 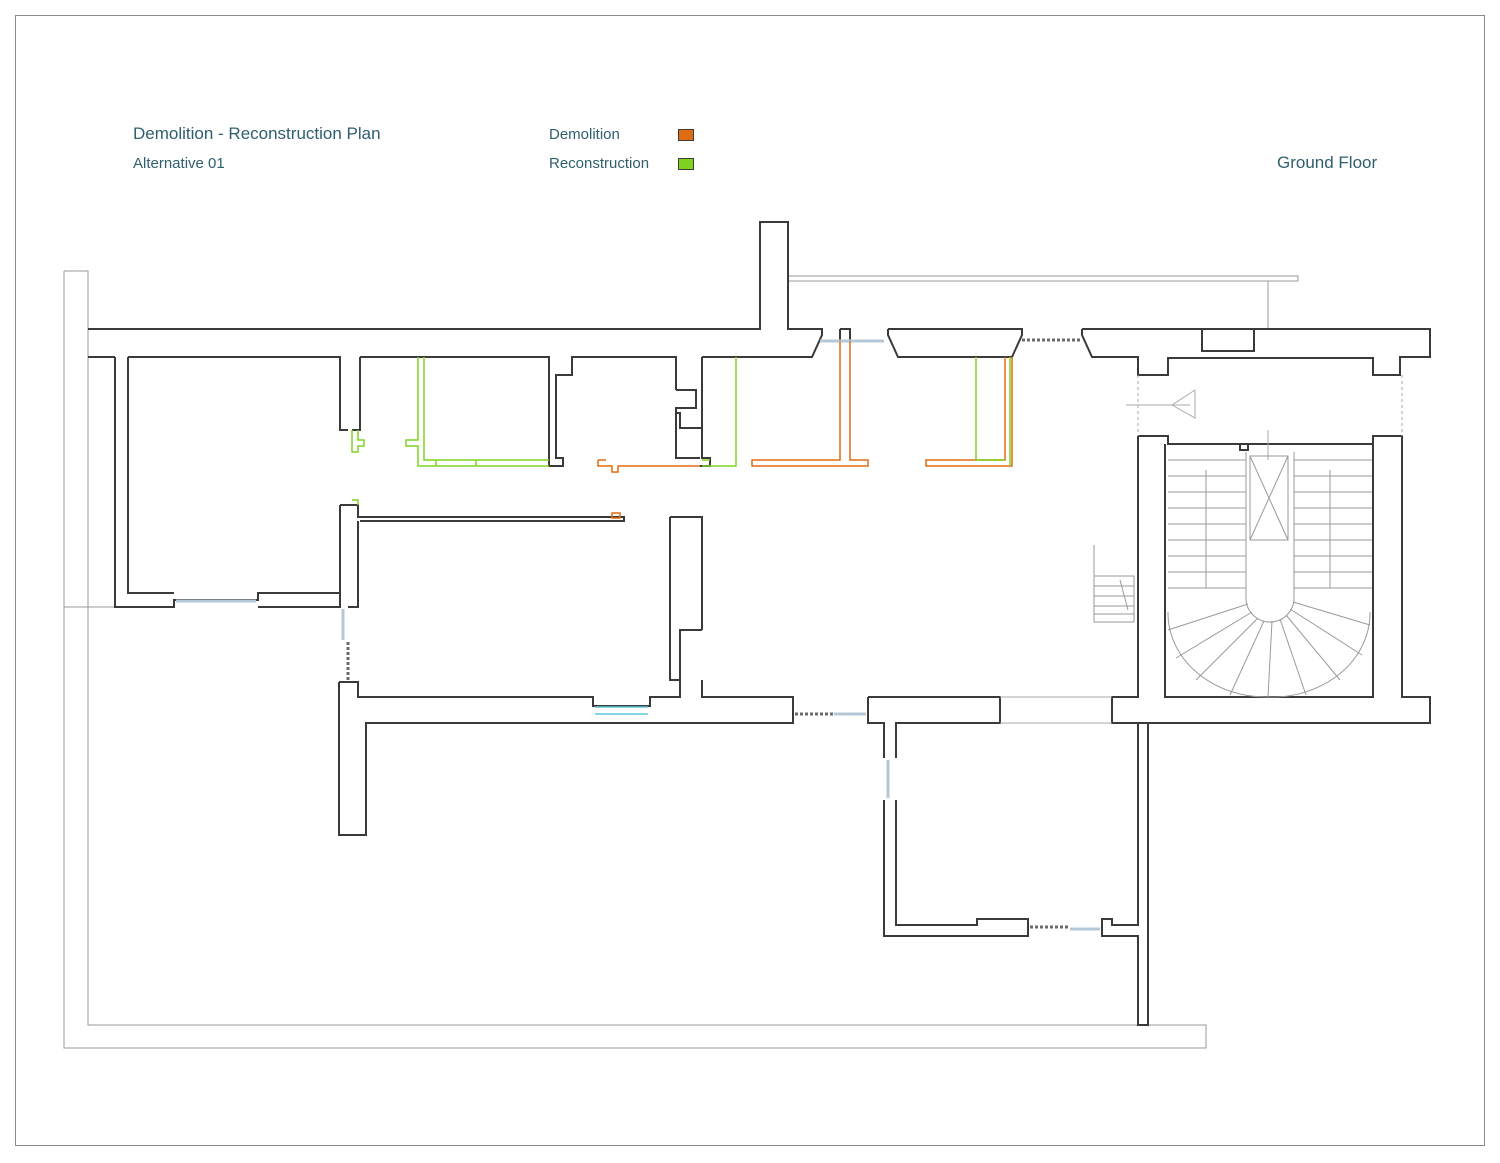 I want to click on window-lines-cyan, so click(x=621, y=710).